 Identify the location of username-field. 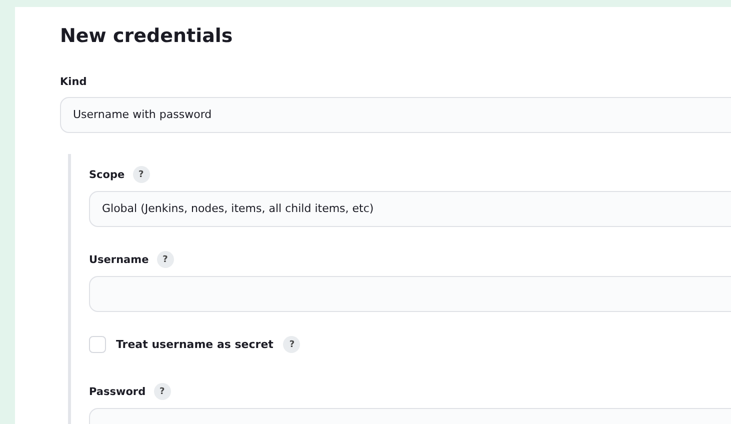
(410, 294).